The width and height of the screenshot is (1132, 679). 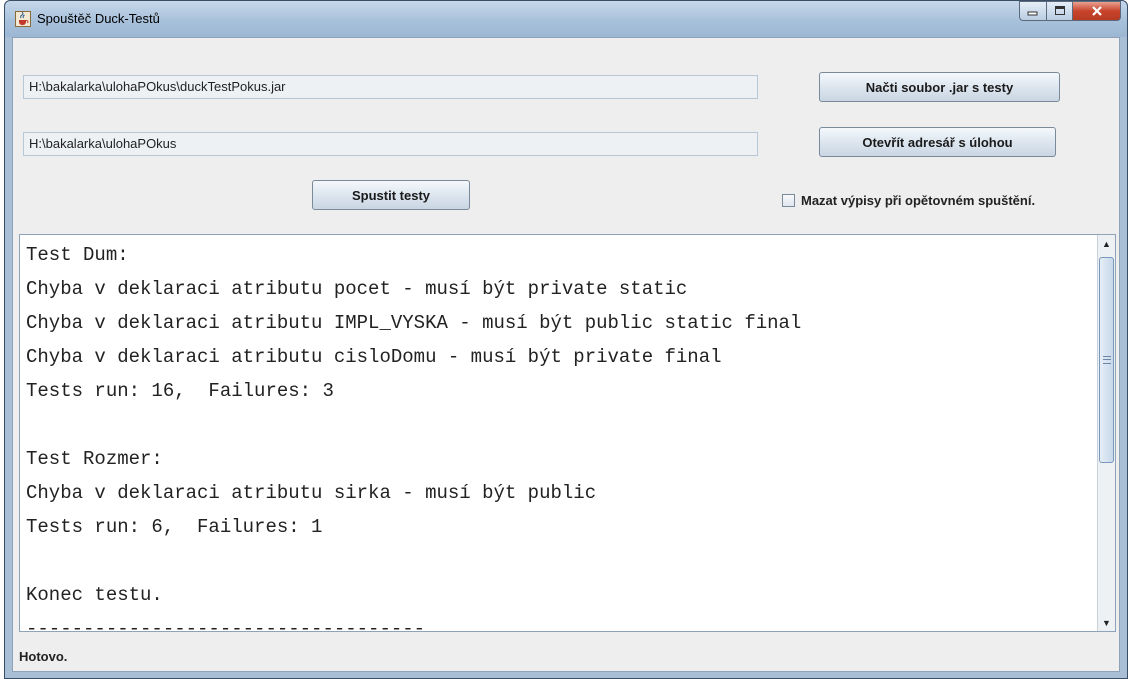 What do you see at coordinates (98, 18) in the screenshot?
I see `window-title: Spouštěč Duck-Testů` at bounding box center [98, 18].